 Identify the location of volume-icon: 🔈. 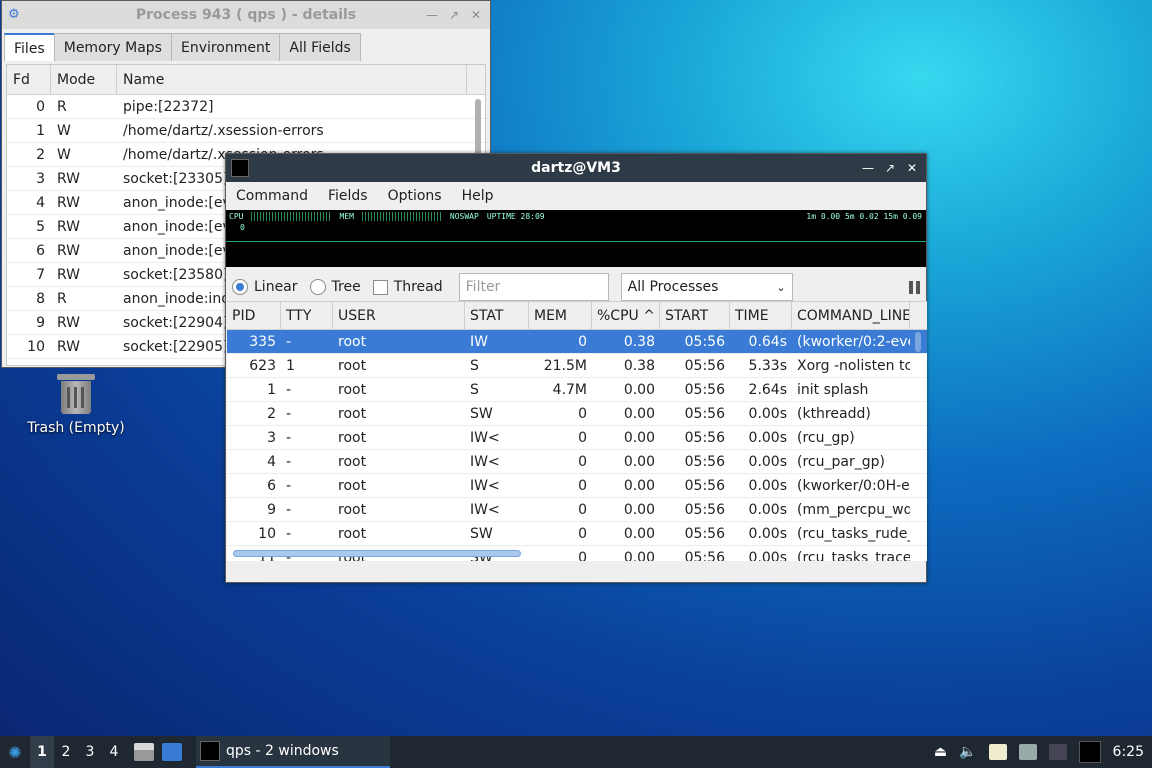
(967, 752).